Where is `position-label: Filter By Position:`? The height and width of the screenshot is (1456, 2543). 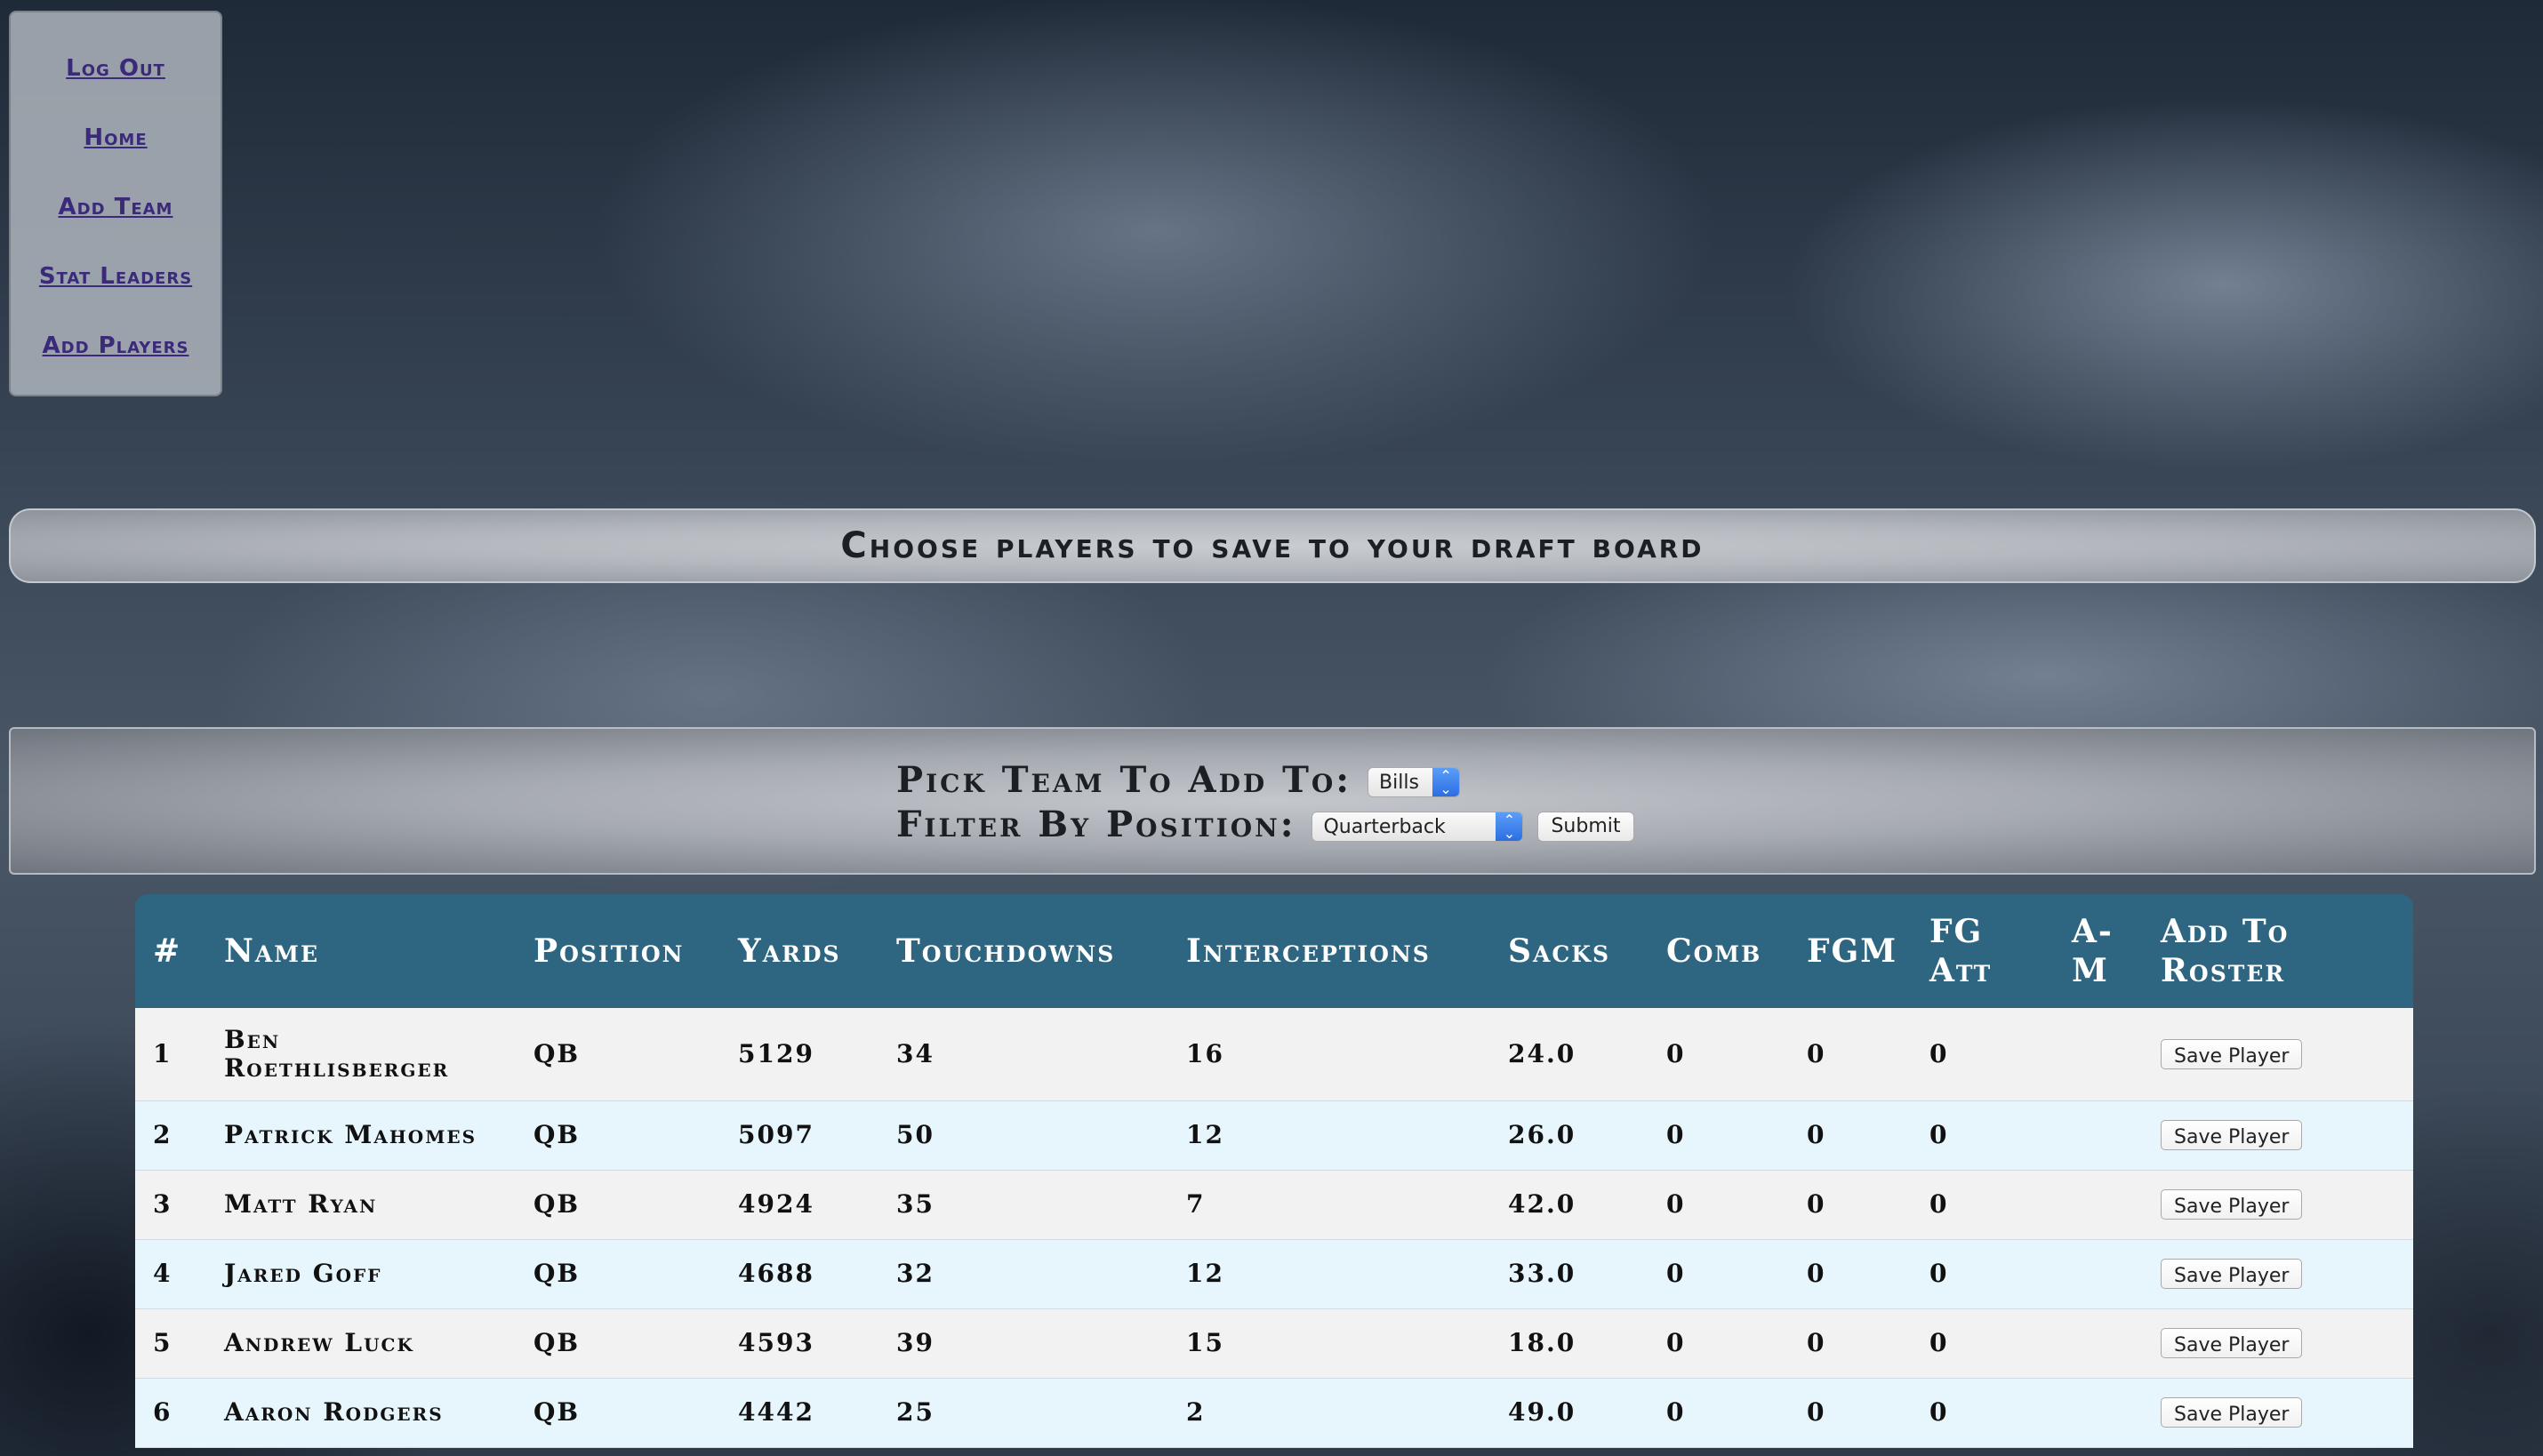 position-label: Filter By Position: is located at coordinates (1096, 824).